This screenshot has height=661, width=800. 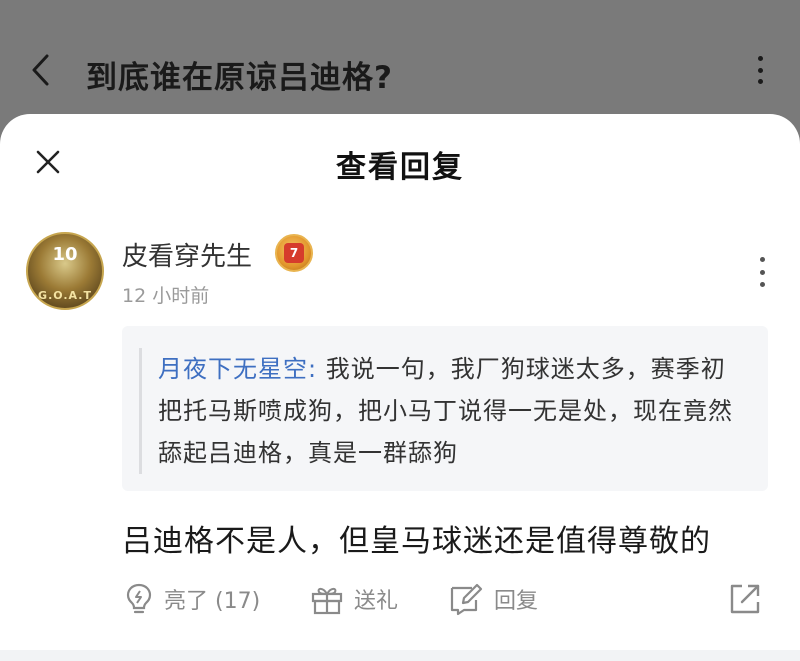 I want to click on avatar-caption: G.O.A.T, so click(x=65, y=295).